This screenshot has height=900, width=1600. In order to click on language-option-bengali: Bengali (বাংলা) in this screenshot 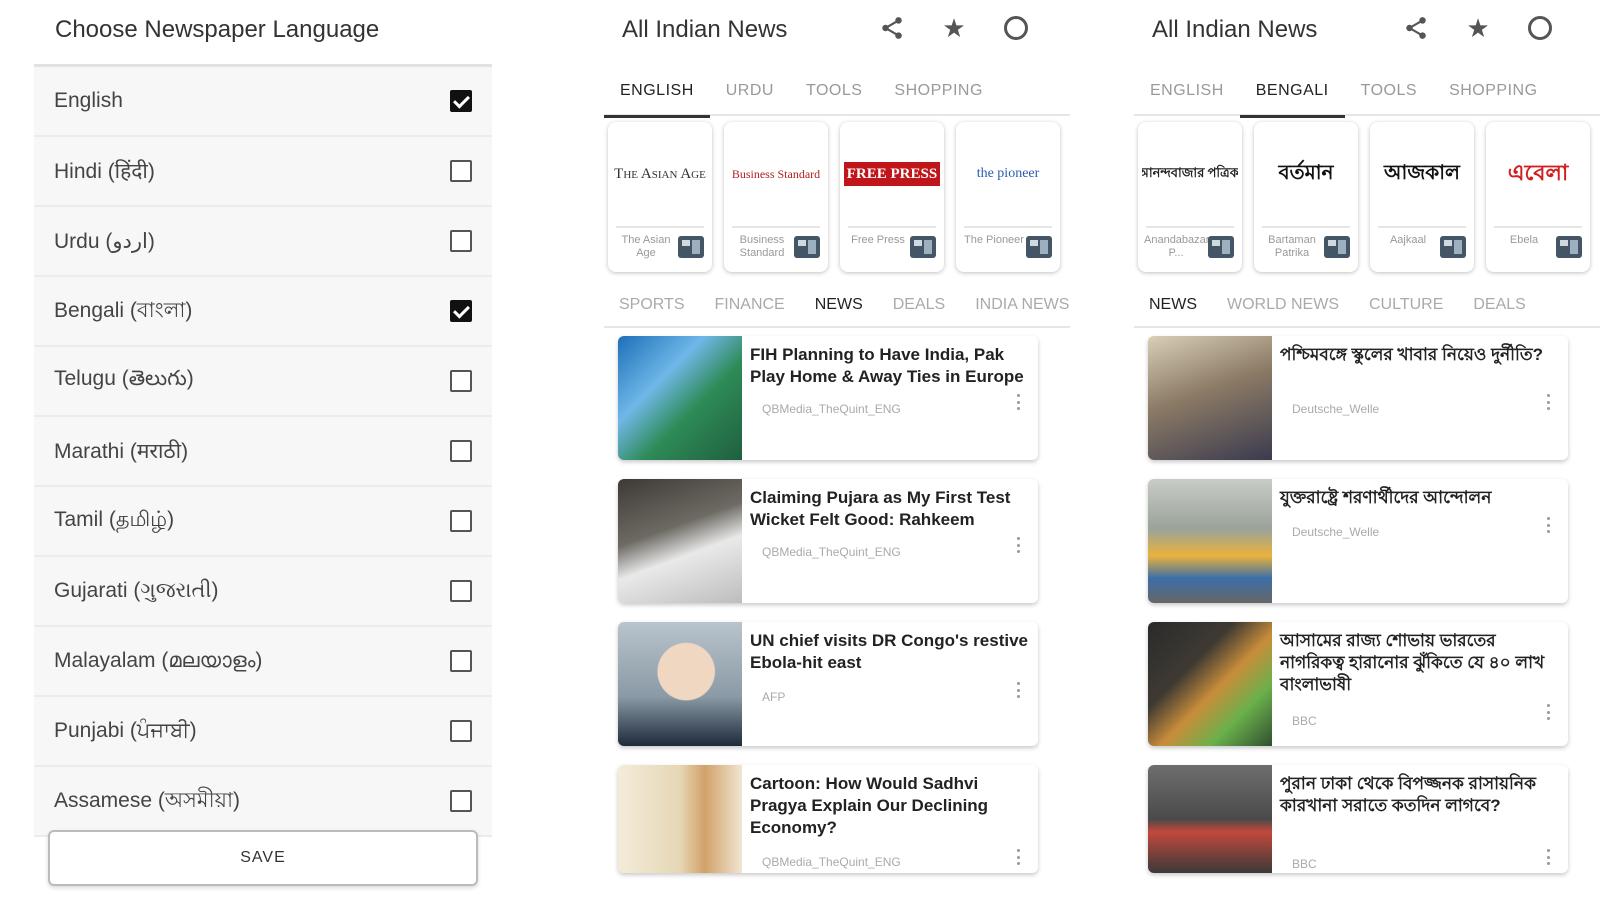, I will do `click(263, 312)`.